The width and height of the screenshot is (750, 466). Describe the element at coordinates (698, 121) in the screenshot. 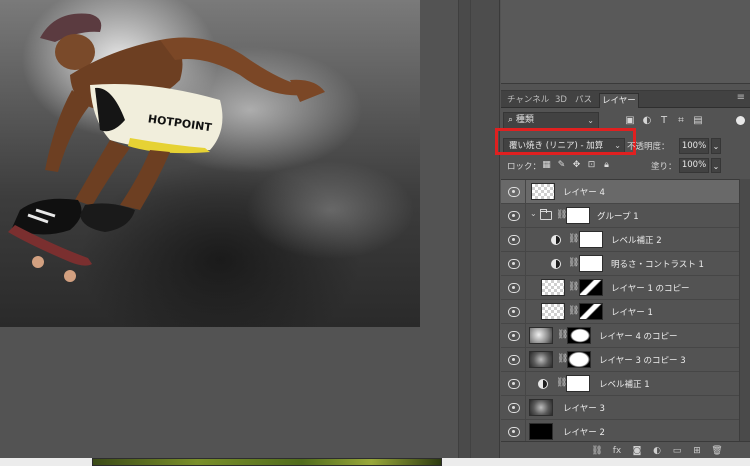

I see `smart-object-filter-icon: ▤` at that location.